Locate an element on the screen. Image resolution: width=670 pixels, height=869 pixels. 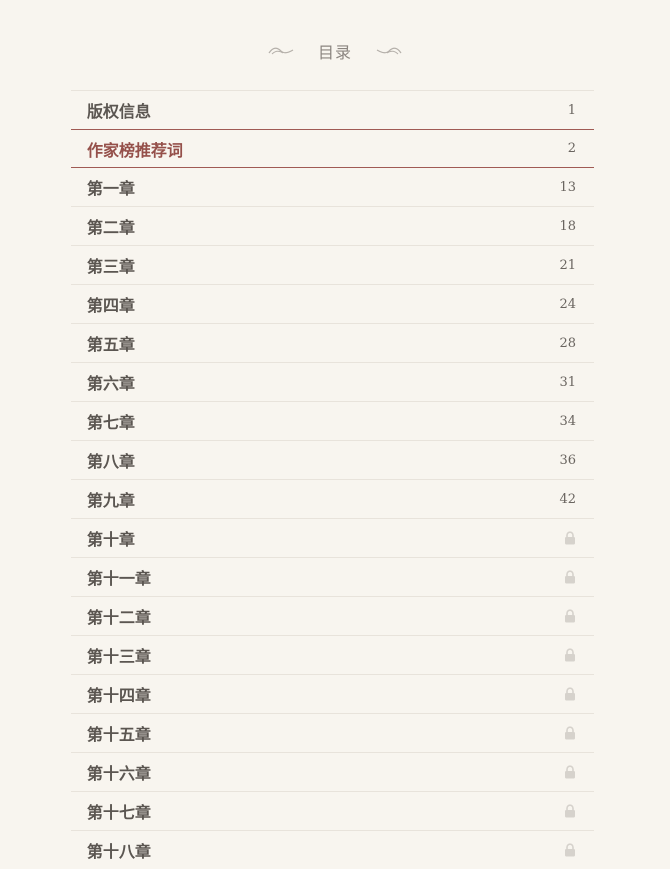
chapter-label: 第二章 is located at coordinates (111, 227).